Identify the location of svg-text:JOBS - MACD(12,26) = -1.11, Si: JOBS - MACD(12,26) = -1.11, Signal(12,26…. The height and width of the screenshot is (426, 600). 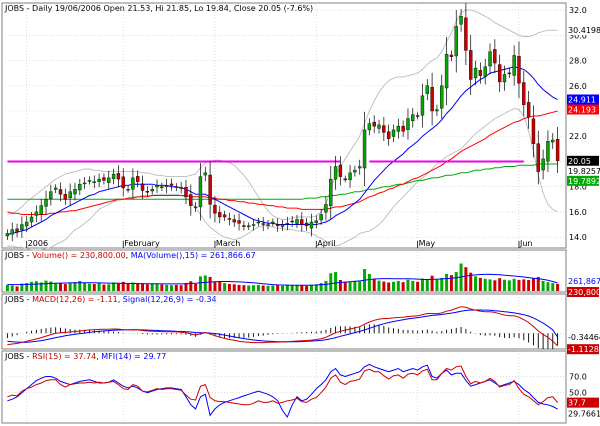
(110, 299).